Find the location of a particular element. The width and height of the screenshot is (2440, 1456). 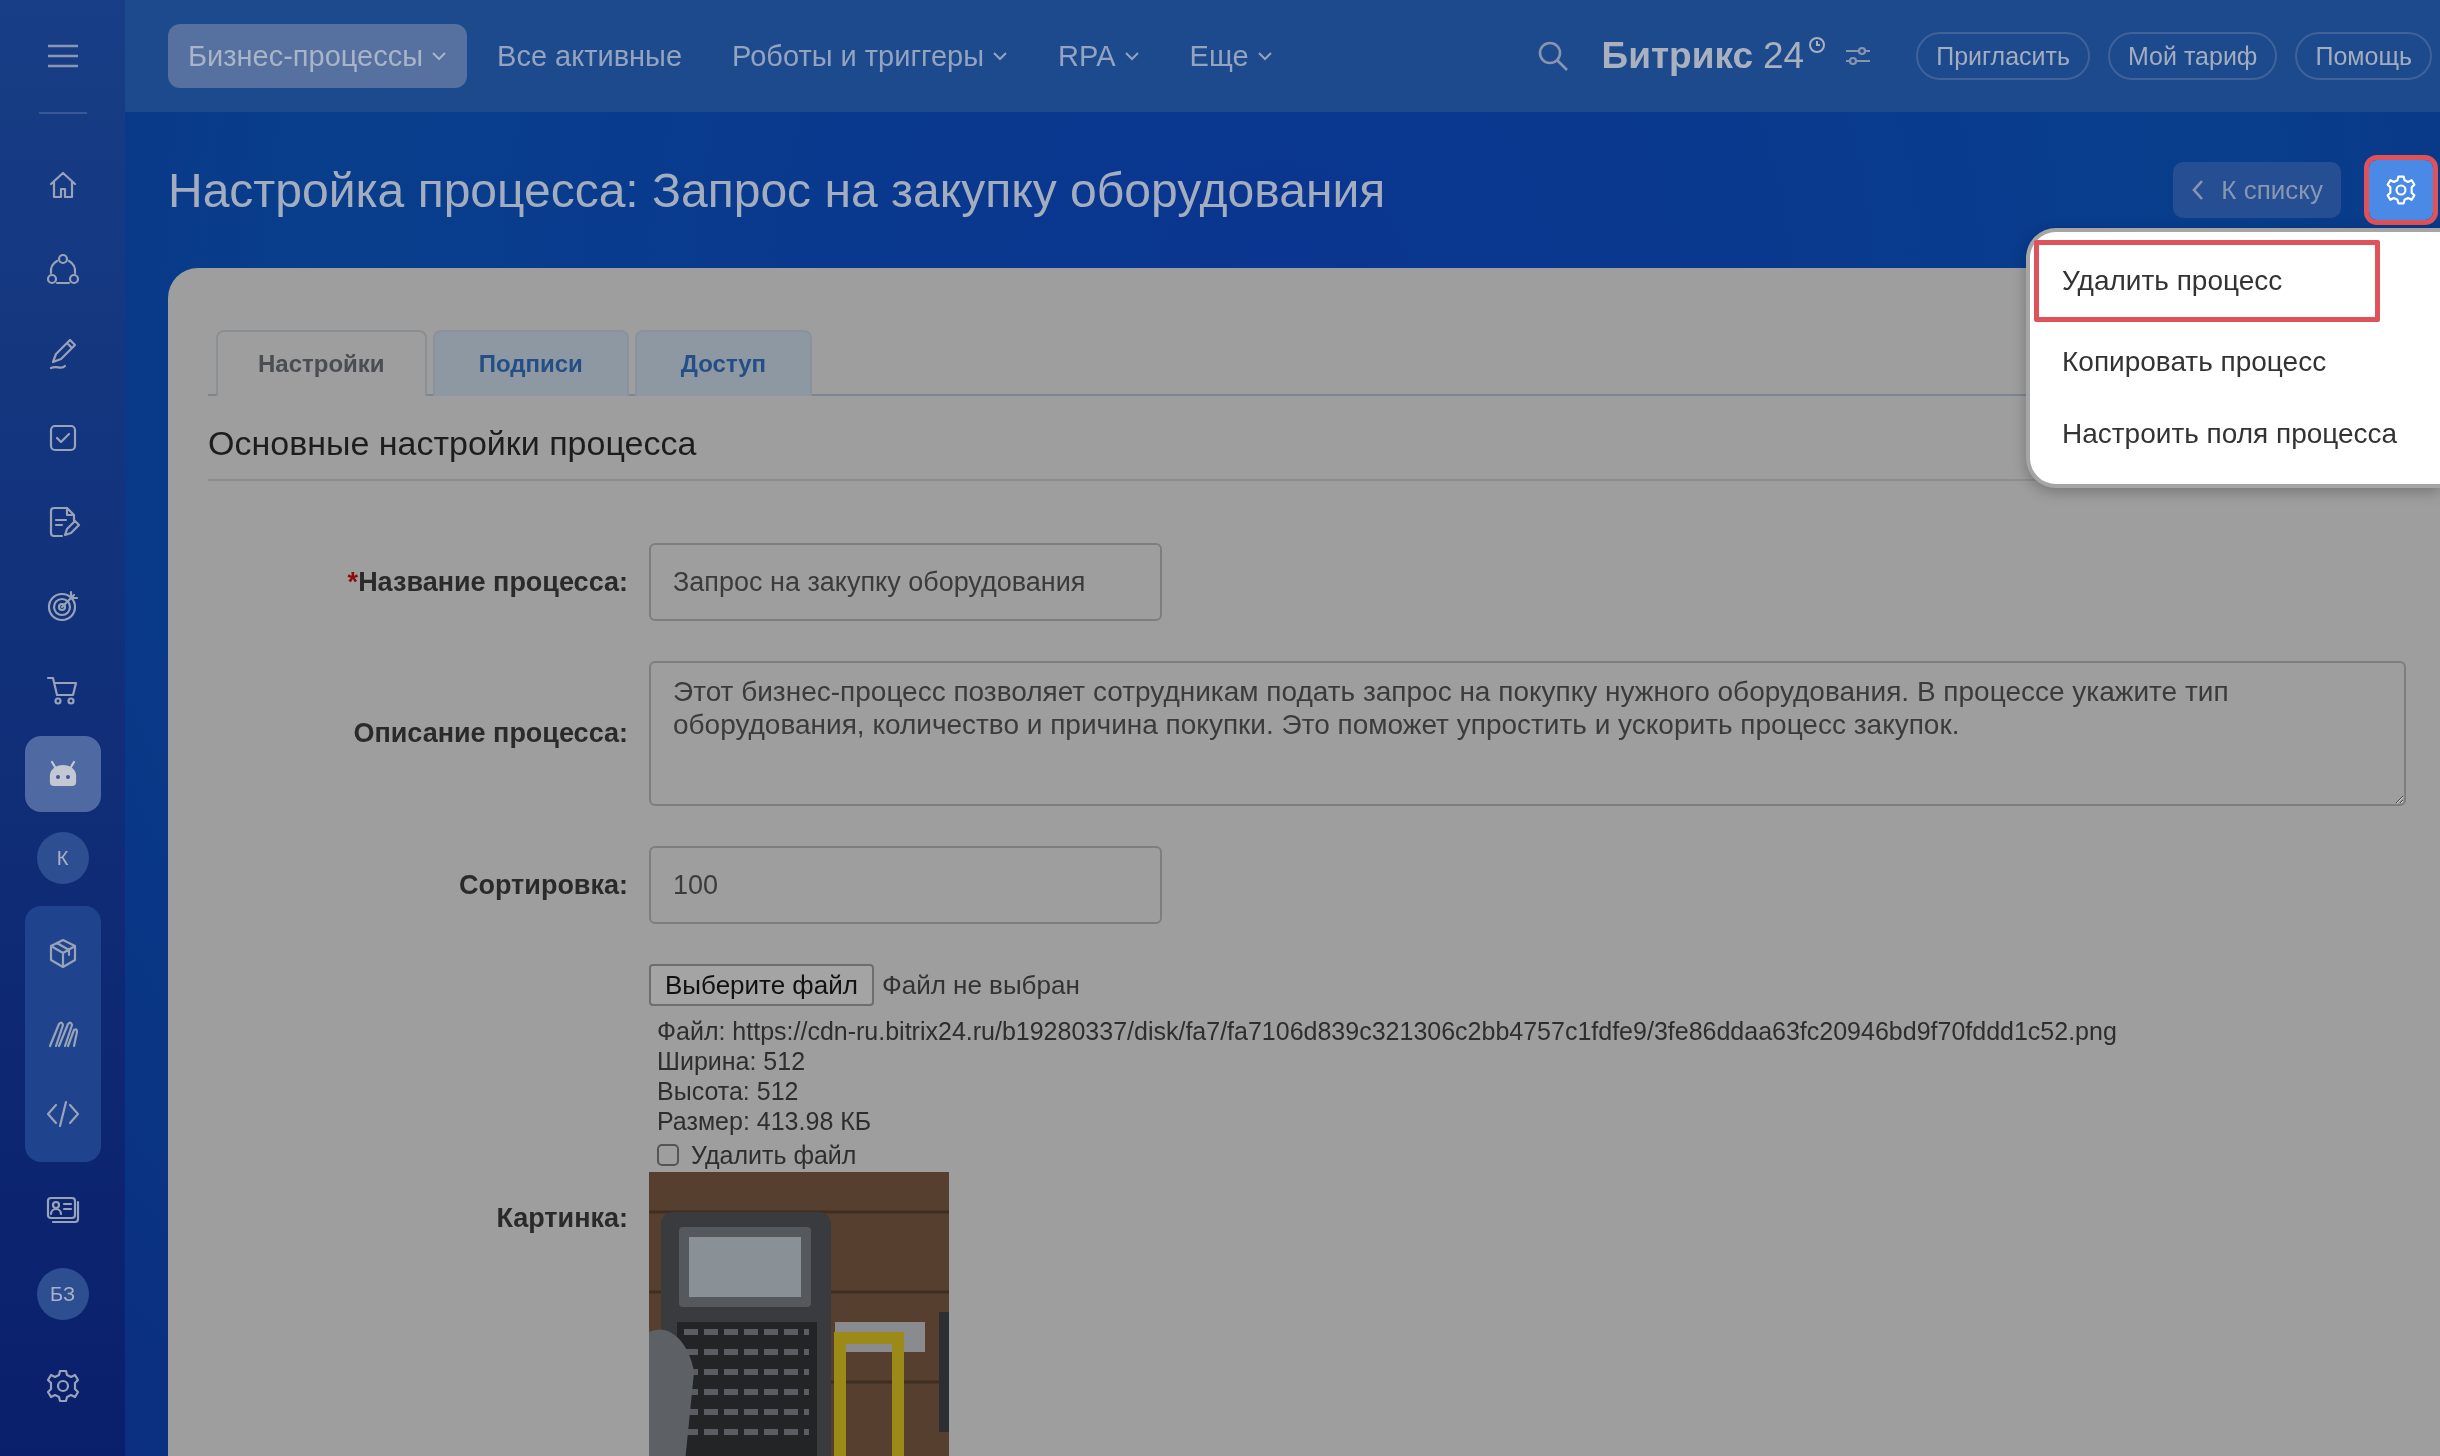

file-info: Файл: https://cdn-ru.bitrix24.ru/b19280337/disk/fa7/fa7106d839c321306c2bb4757c1fdfe9/3fe86ddaa63fc20946bd9f70fddd1c52.png is located at coordinates (1386, 1031).